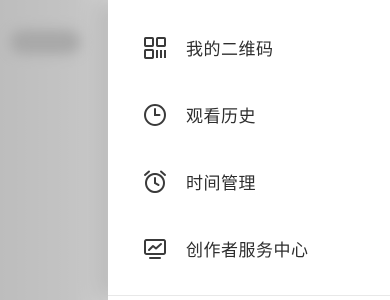 The image size is (390, 300). Describe the element at coordinates (221, 184) in the screenshot. I see `menu-item-label: 时间管理` at that location.